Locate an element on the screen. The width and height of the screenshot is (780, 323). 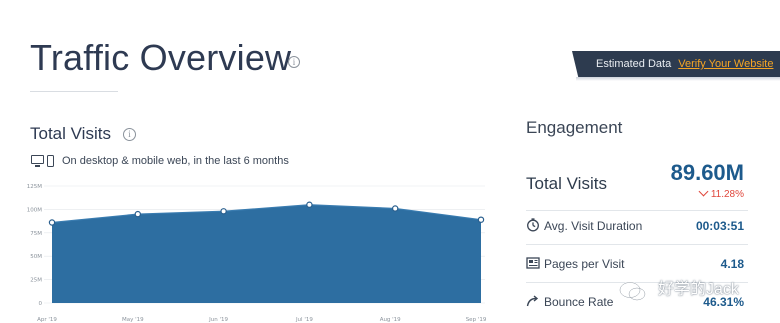
pages-icon is located at coordinates (533, 263).